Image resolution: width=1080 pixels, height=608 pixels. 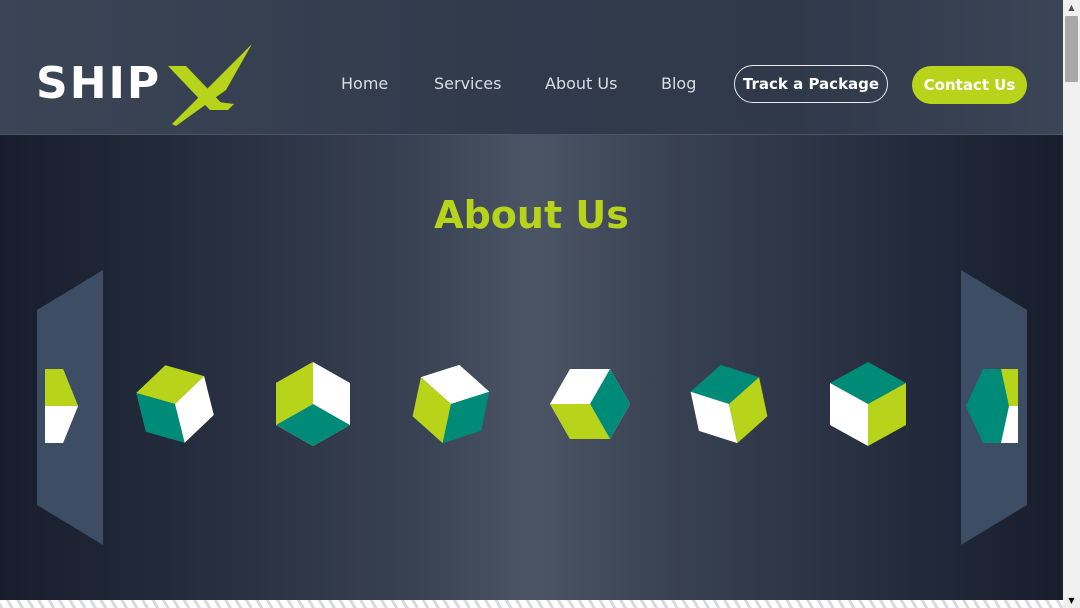 What do you see at coordinates (467, 84) in the screenshot?
I see `nav-services-link: Services` at bounding box center [467, 84].